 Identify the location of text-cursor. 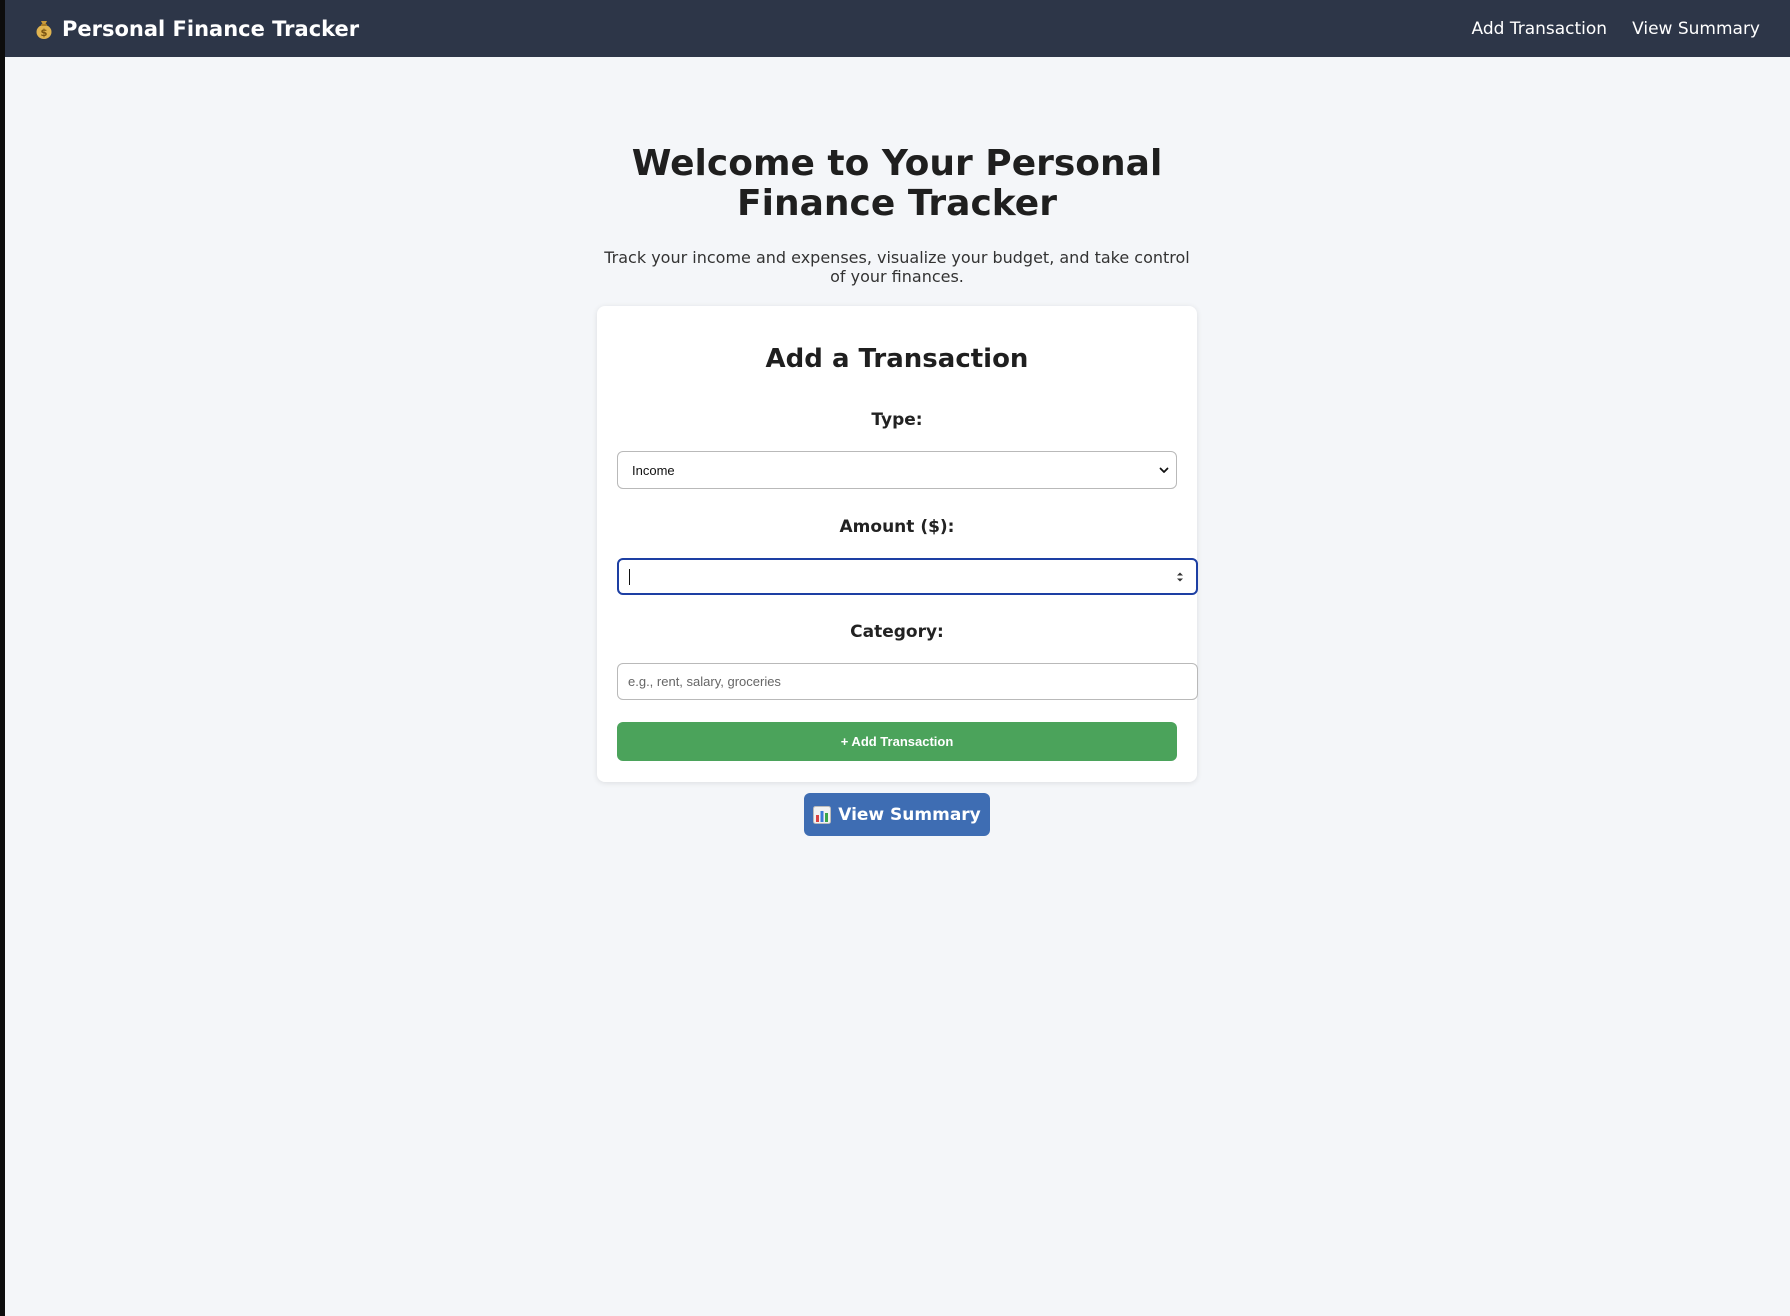
(629, 576).